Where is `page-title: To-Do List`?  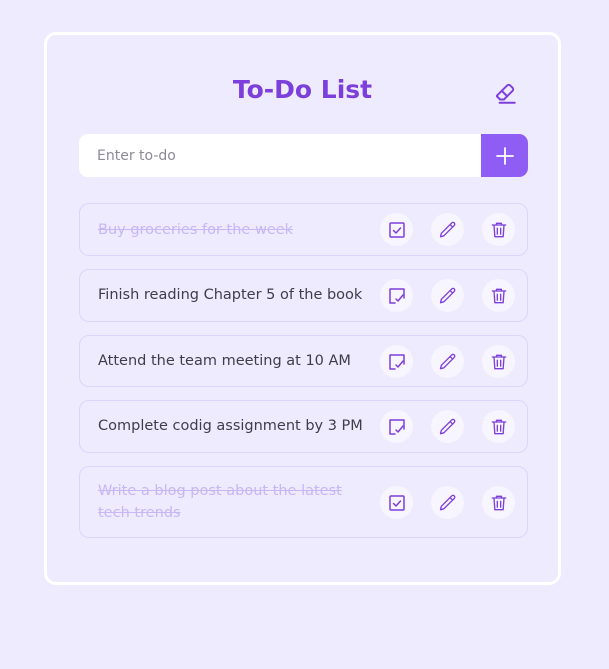
page-title: To-Do List is located at coordinates (302, 89).